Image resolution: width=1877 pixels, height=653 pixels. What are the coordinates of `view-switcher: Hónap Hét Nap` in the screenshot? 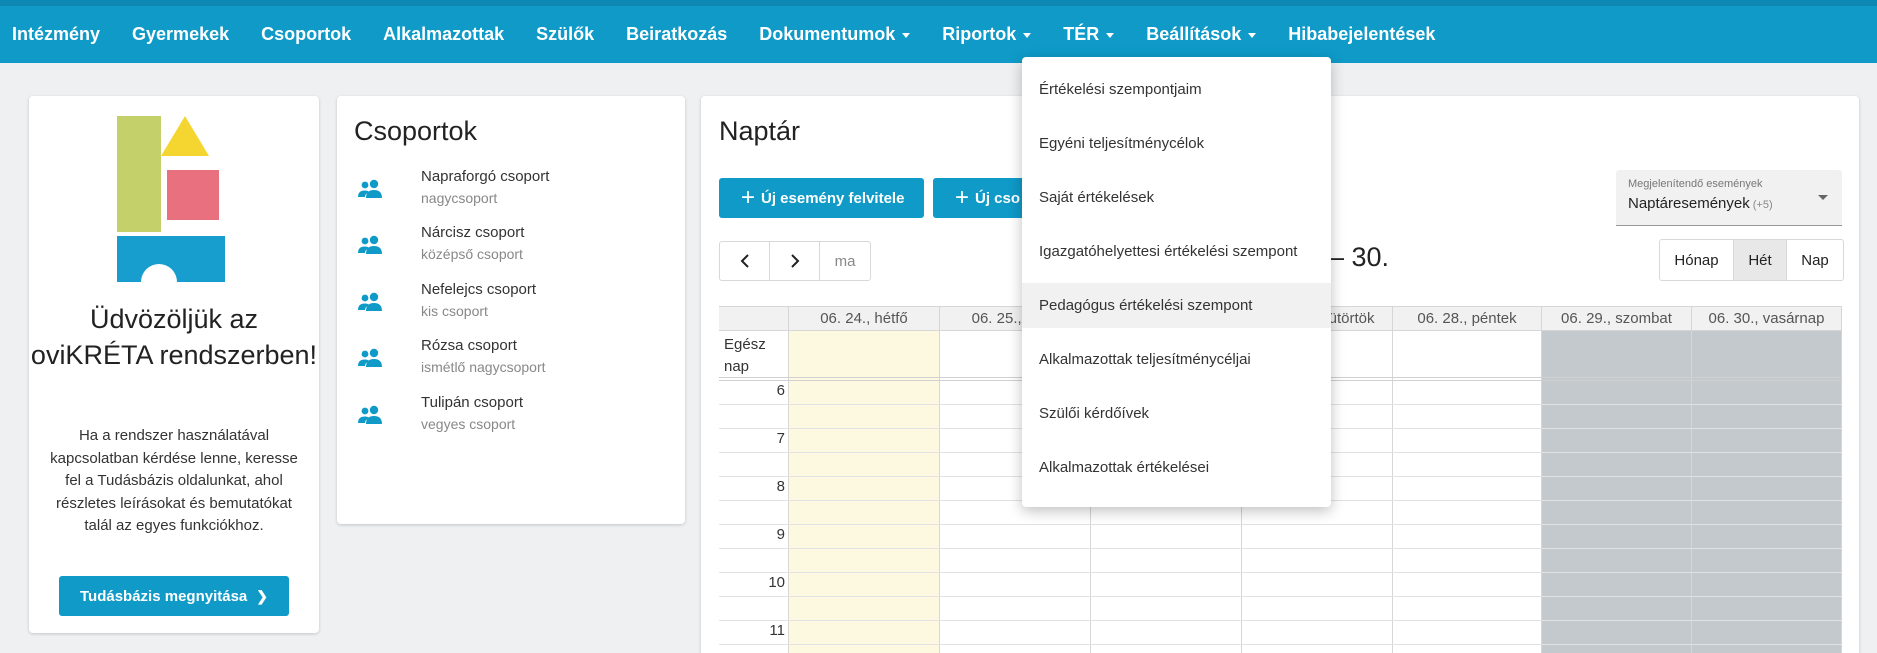 It's located at (1751, 260).